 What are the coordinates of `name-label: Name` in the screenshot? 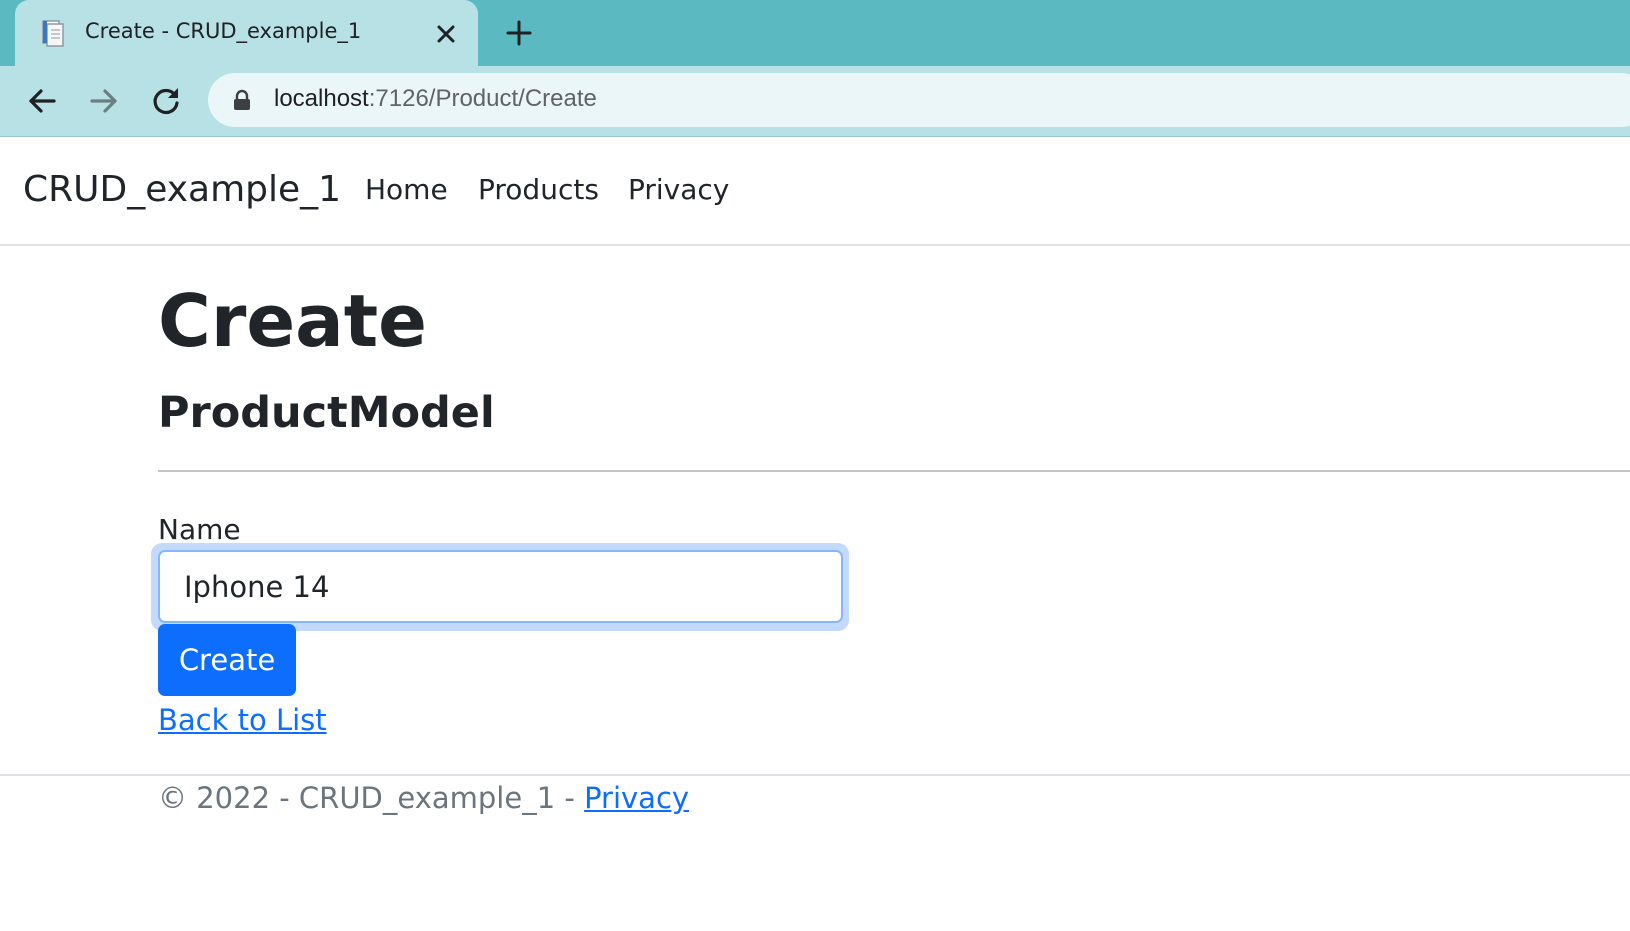 It's located at (199, 529).